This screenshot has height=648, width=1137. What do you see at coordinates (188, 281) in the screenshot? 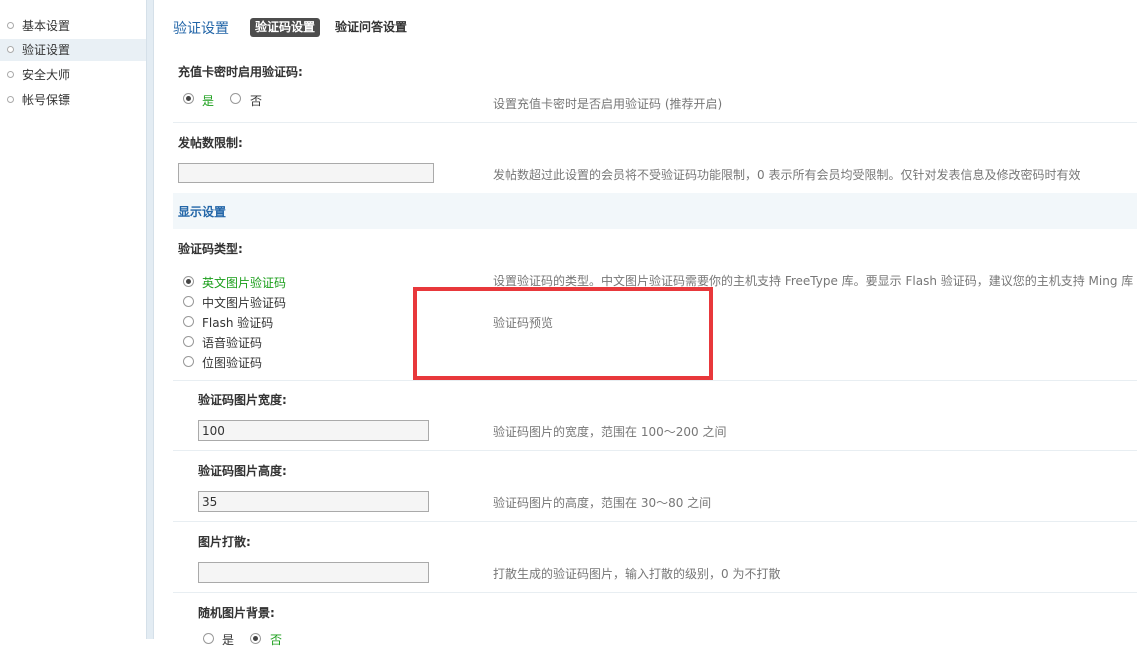
I see `captcha-type-english-radio` at bounding box center [188, 281].